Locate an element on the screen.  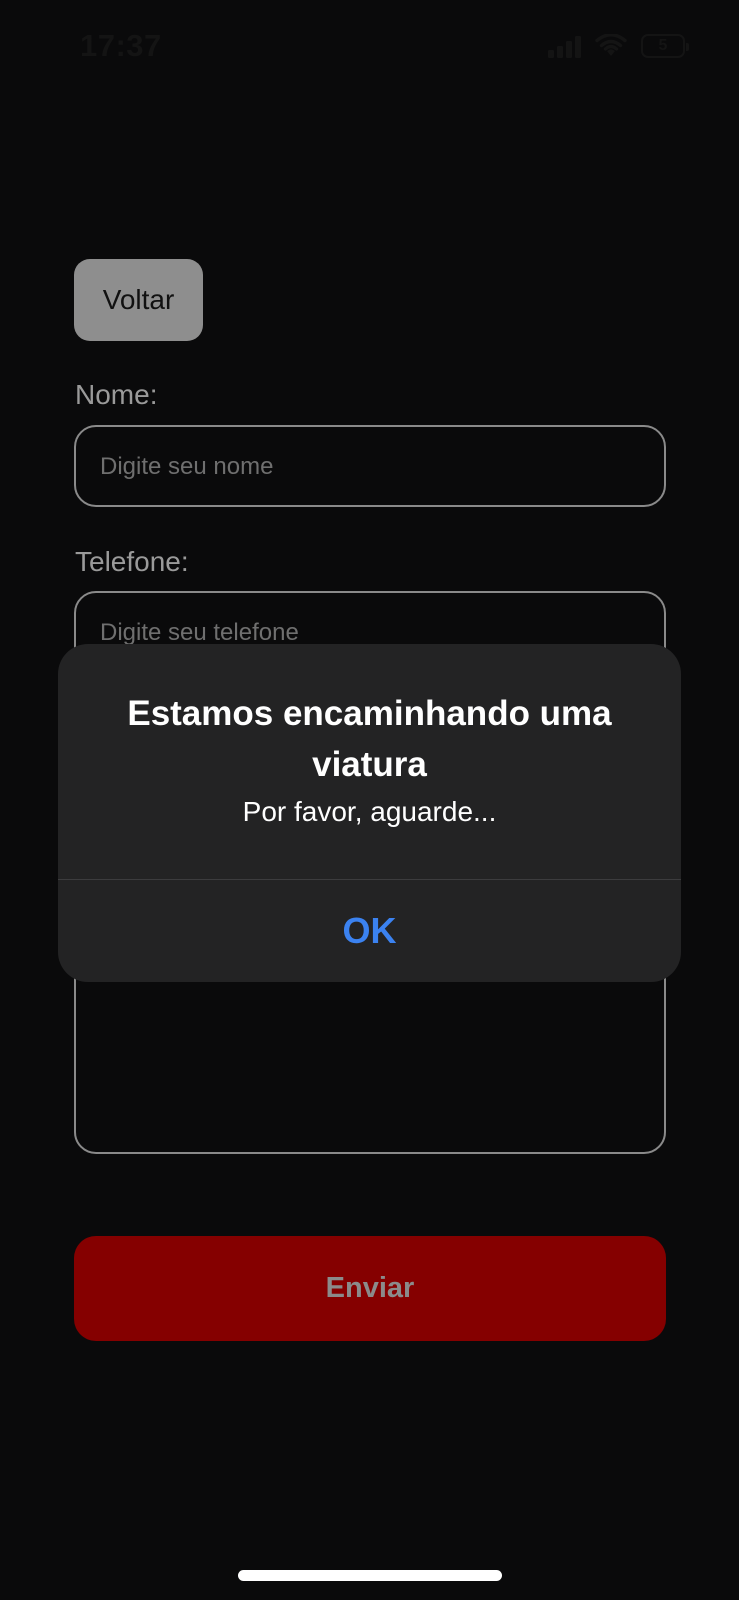
status-bar: 17:37 5 is located at coordinates (369, 50).